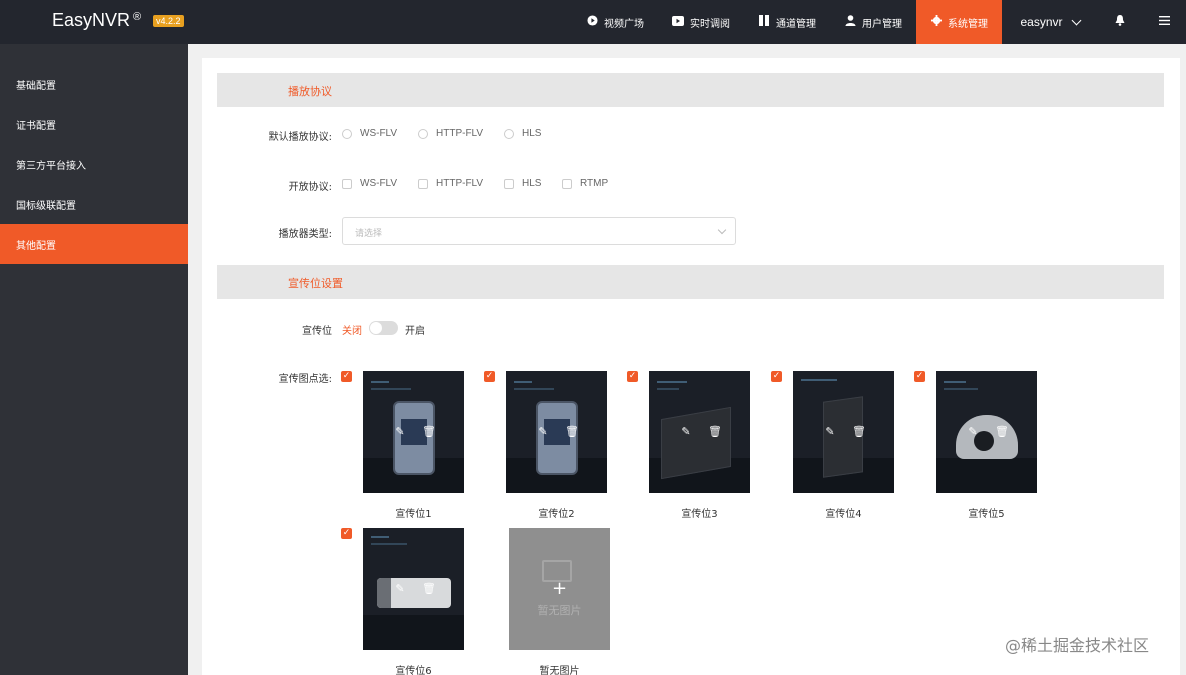  What do you see at coordinates (522, 133) in the screenshot?
I see `radio-hls: HLS` at bounding box center [522, 133].